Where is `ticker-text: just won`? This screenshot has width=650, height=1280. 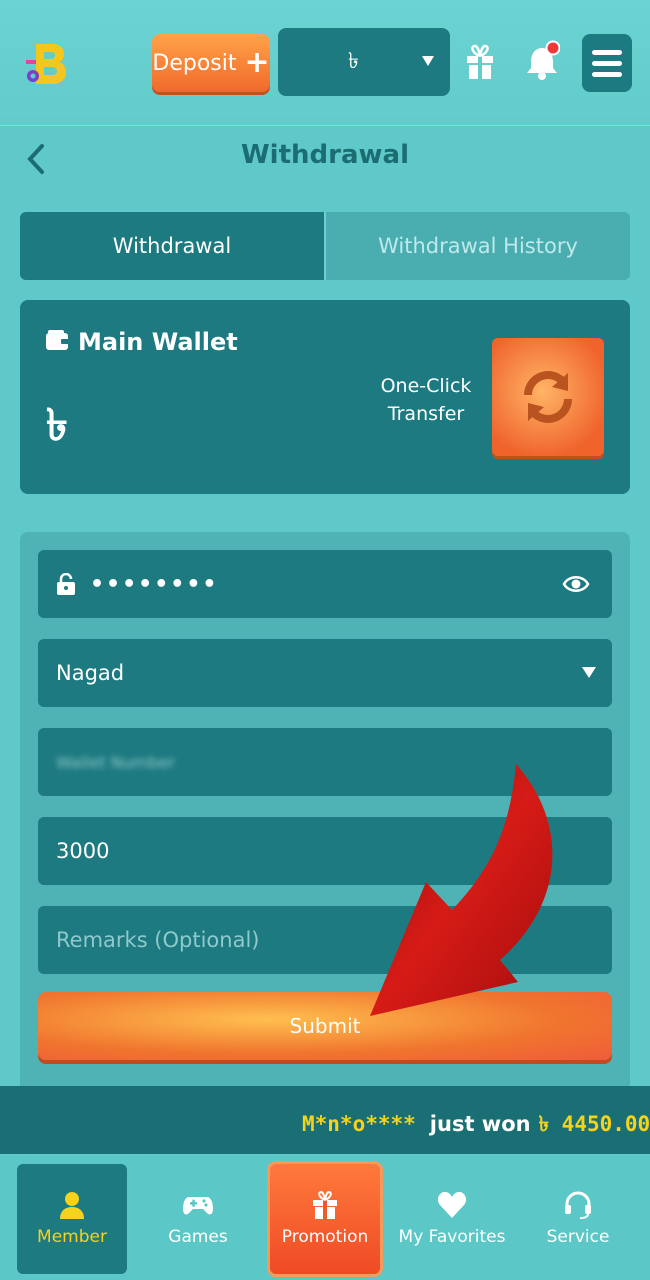
ticker-text: just won is located at coordinates (480, 1124).